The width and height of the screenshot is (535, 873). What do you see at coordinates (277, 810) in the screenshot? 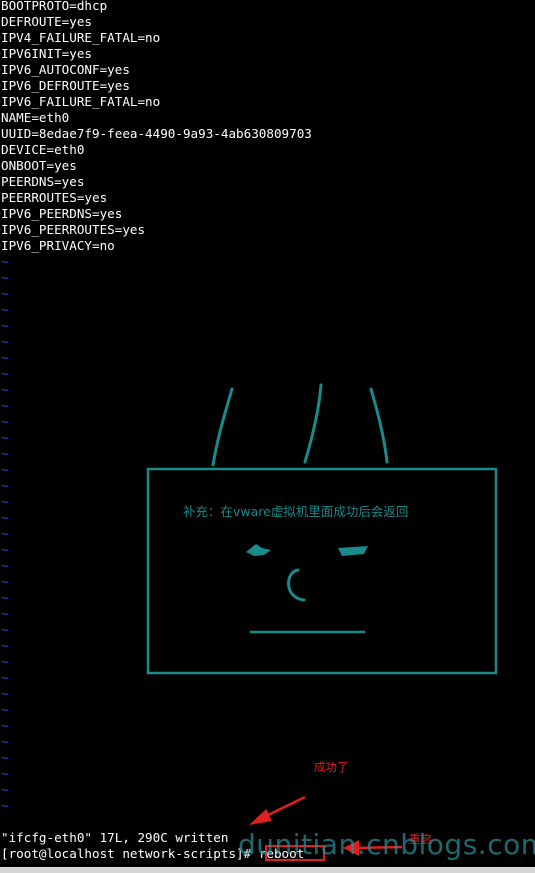
I see `arrow-to-status` at bounding box center [277, 810].